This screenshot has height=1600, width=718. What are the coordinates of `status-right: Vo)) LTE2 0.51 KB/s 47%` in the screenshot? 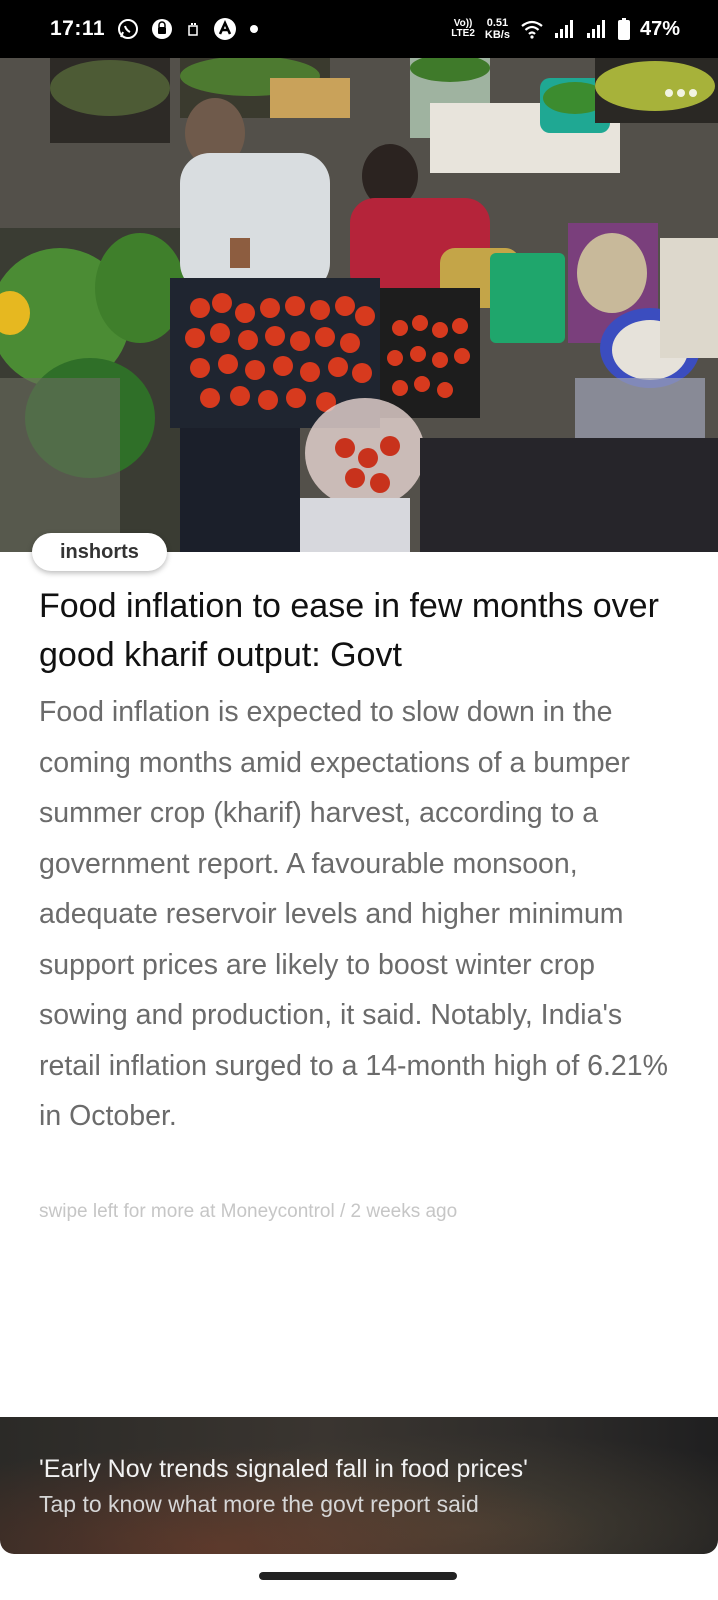 It's located at (565, 29).